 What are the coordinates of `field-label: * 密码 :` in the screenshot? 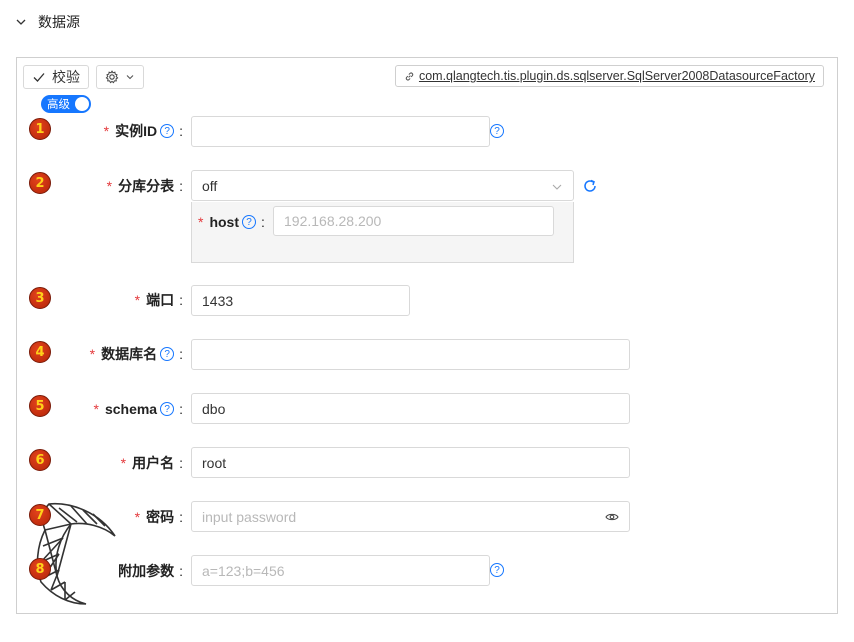 It's located at (159, 517).